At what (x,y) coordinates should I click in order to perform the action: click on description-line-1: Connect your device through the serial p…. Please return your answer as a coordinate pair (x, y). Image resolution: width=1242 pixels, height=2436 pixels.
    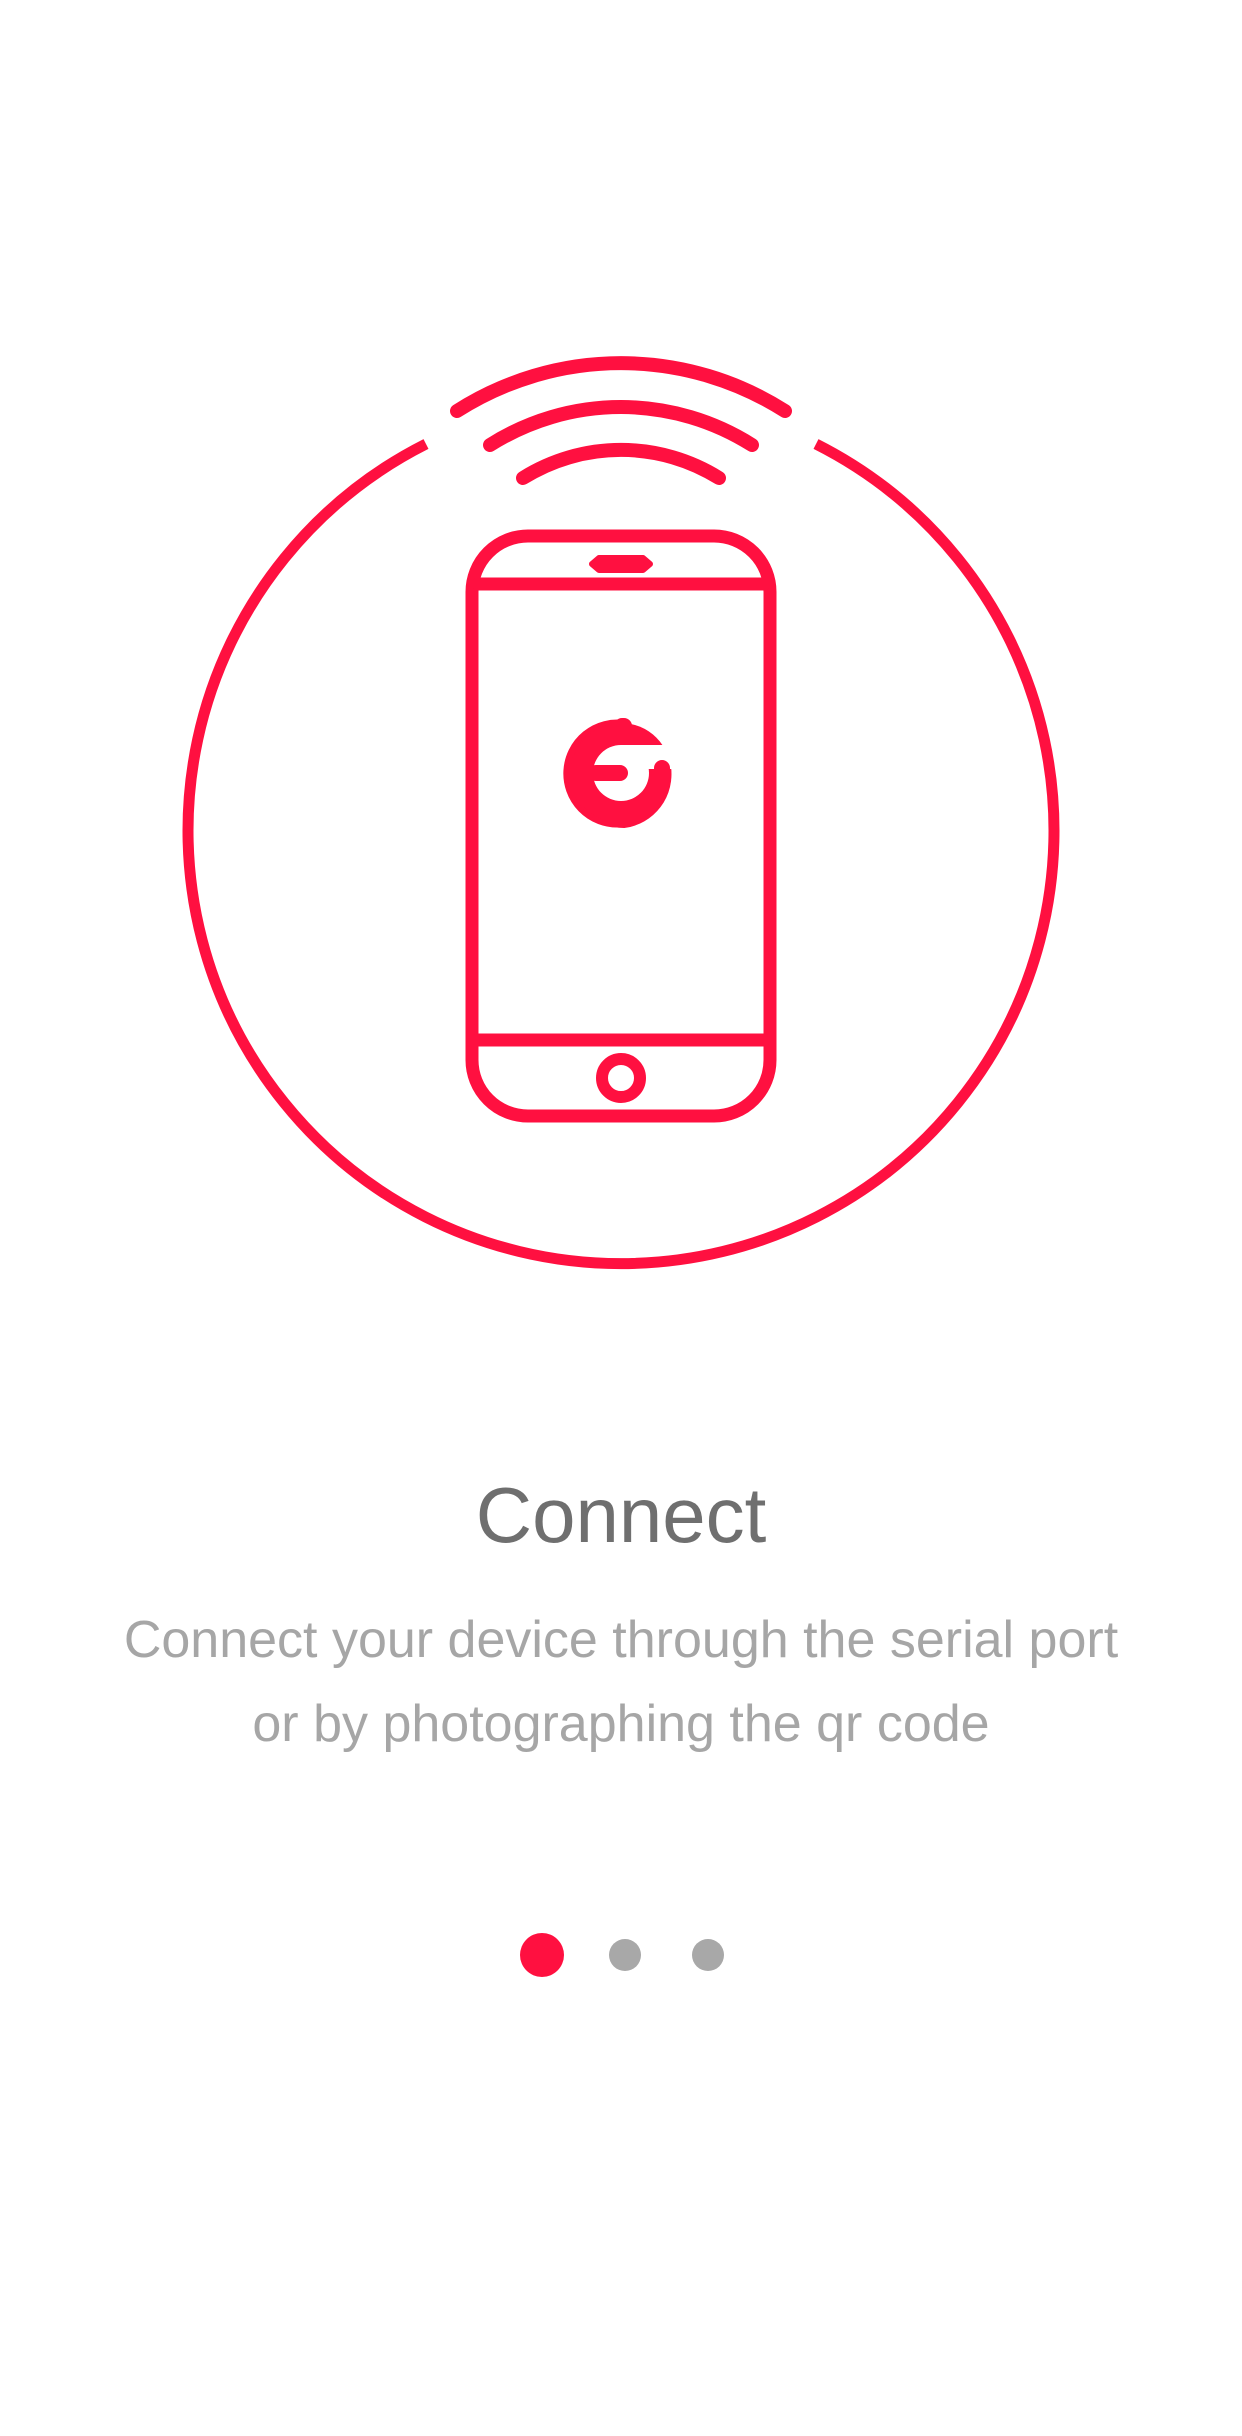
    Looking at the image, I should click on (621, 1640).